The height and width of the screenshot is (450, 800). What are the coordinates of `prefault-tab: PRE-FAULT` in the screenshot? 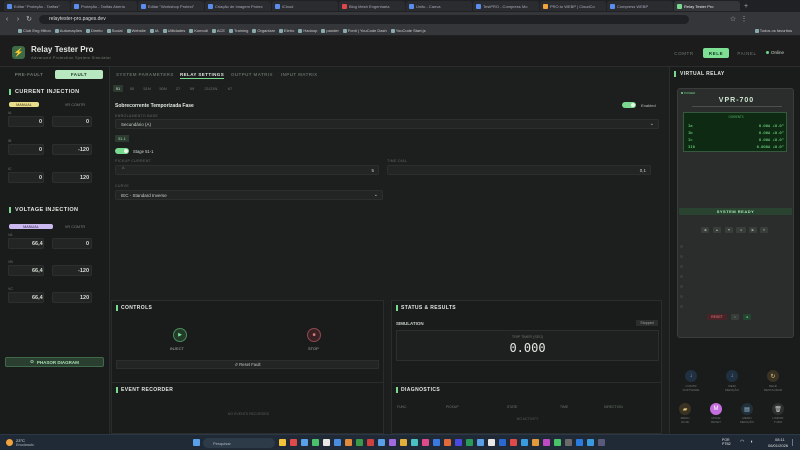 It's located at (29, 74).